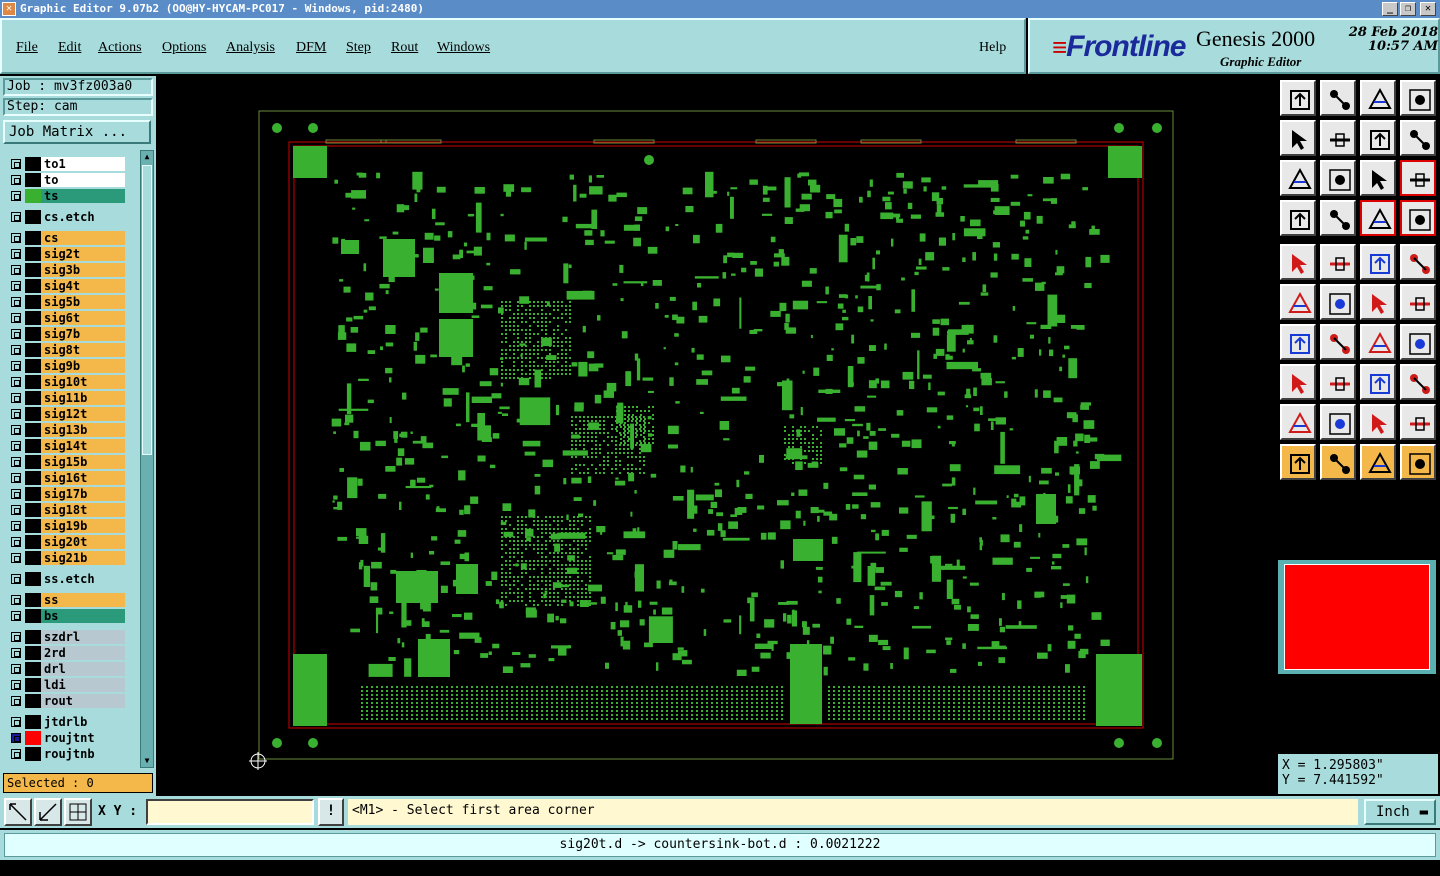  What do you see at coordinates (83, 254) in the screenshot?
I see `layer-name: sig2t` at bounding box center [83, 254].